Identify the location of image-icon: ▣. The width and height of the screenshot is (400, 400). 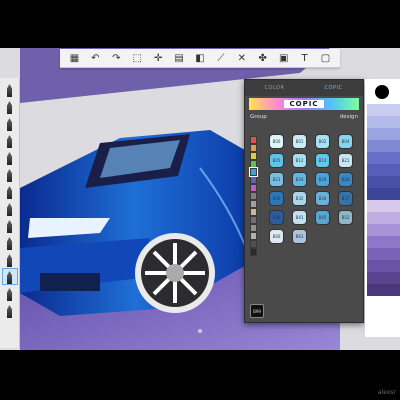
(284, 58).